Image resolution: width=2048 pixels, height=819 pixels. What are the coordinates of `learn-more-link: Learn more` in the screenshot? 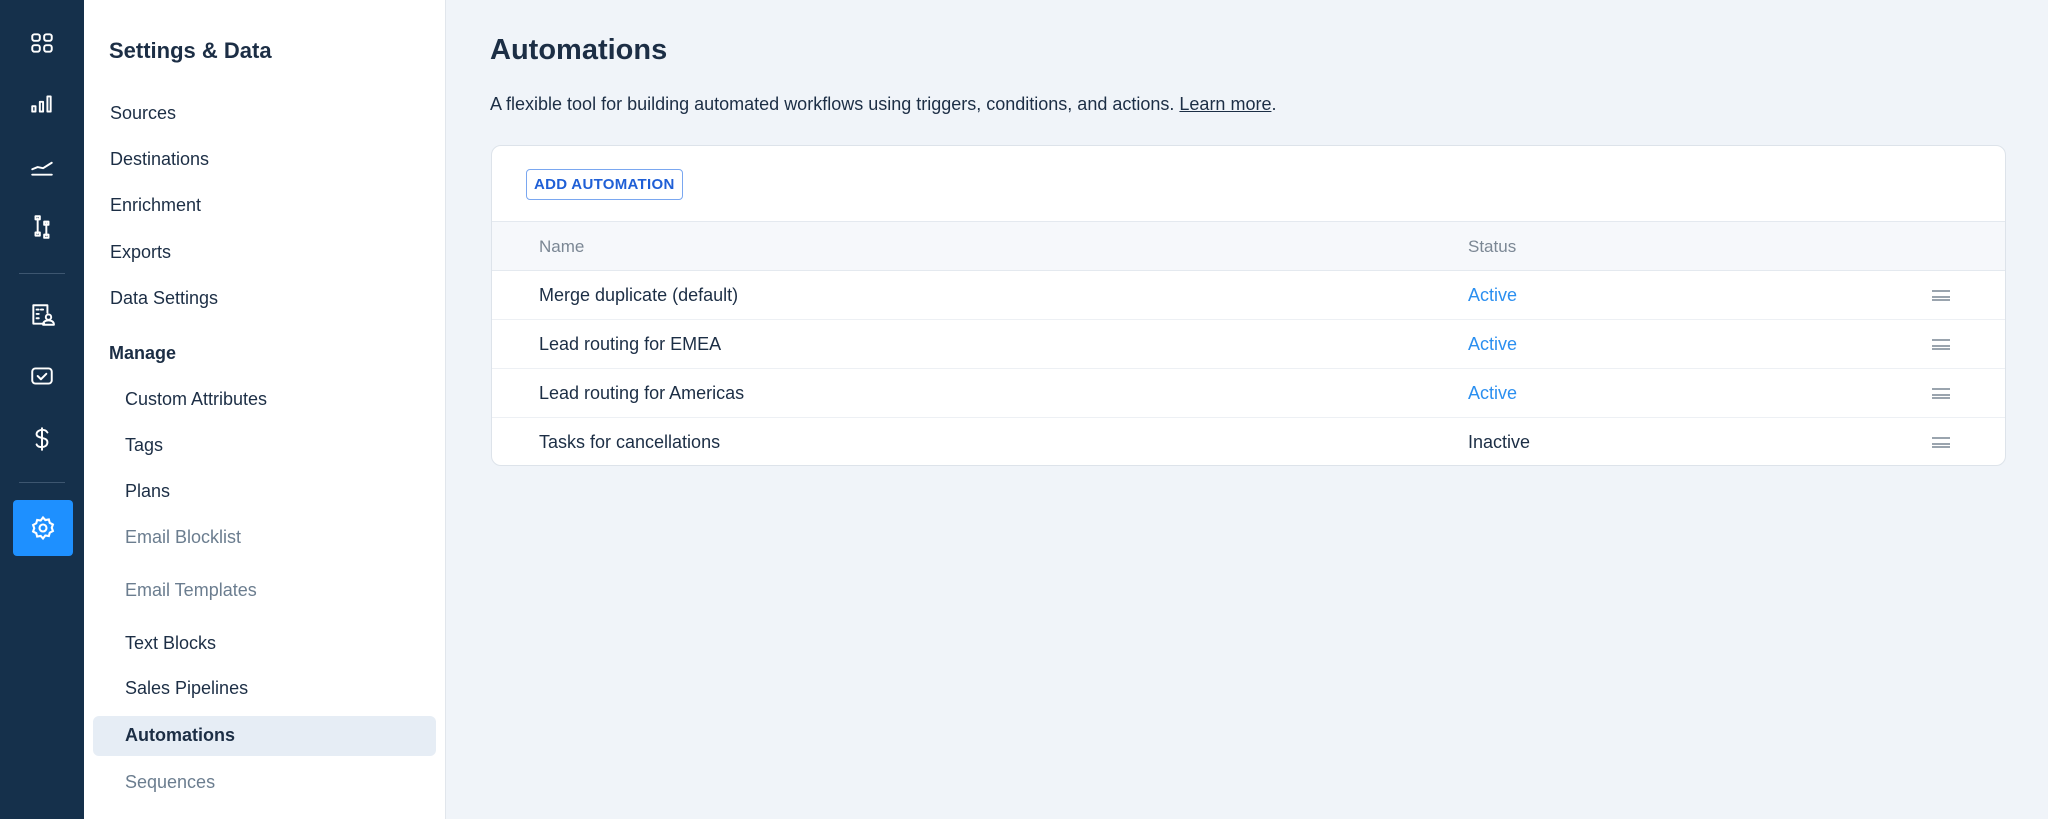 It's located at (1225, 104).